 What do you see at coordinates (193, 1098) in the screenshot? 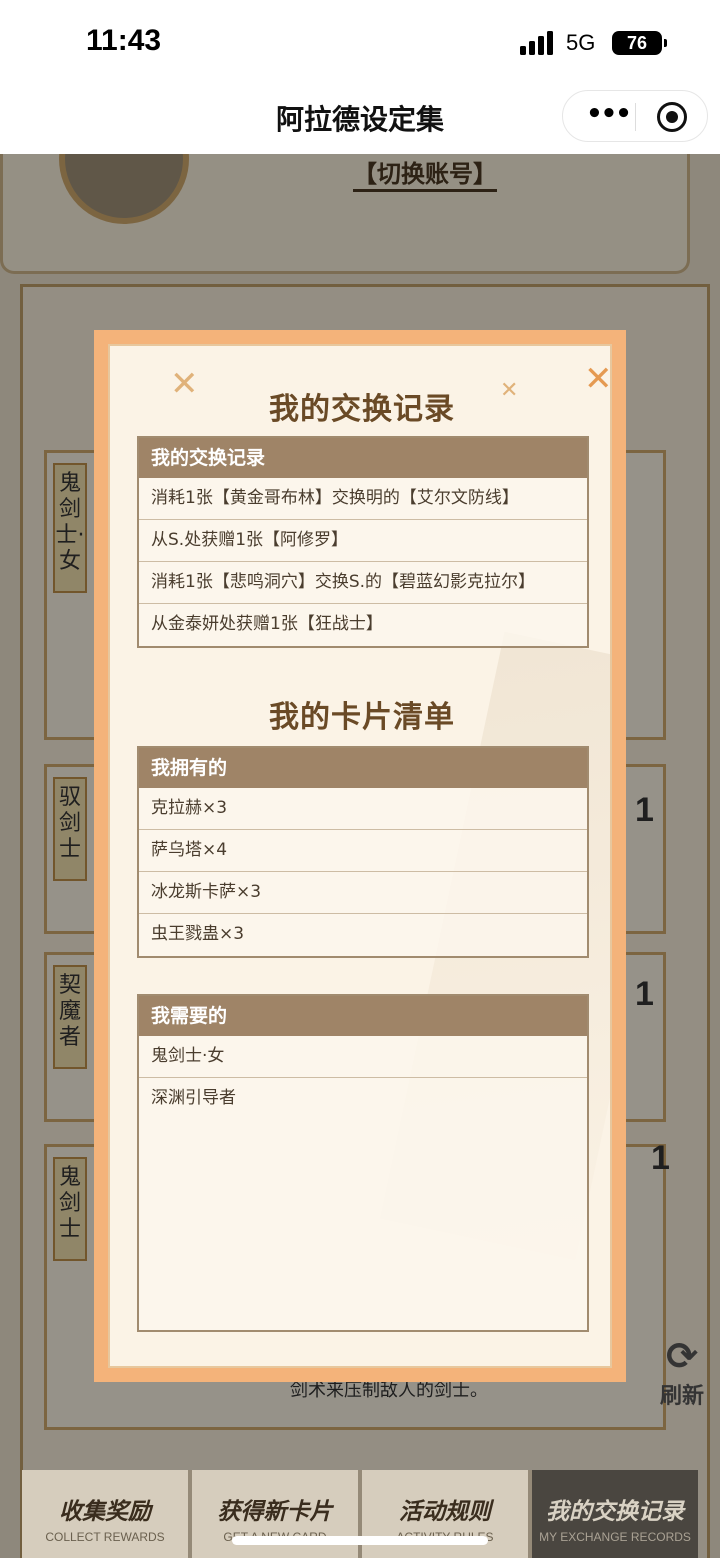
I see `list-item: 深渊引导者` at bounding box center [193, 1098].